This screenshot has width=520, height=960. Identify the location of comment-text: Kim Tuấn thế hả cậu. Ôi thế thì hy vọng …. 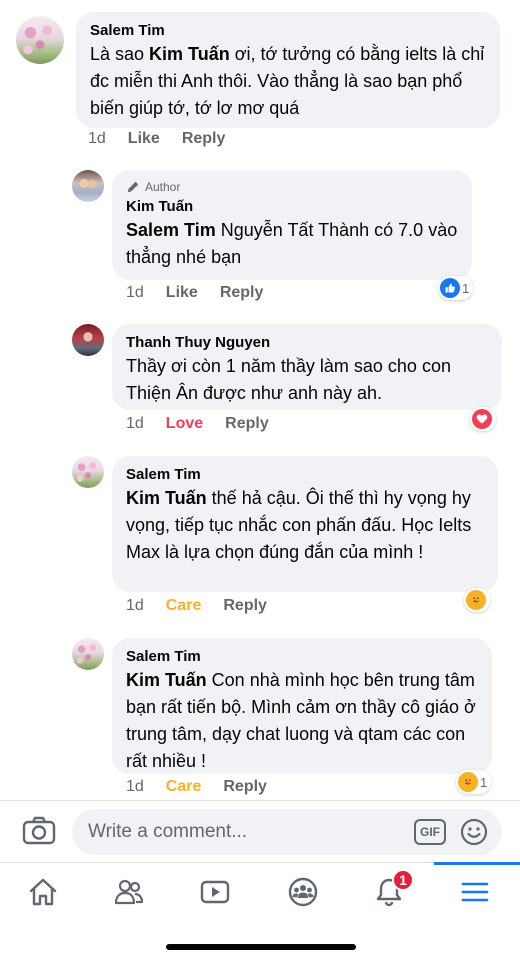
(299, 525).